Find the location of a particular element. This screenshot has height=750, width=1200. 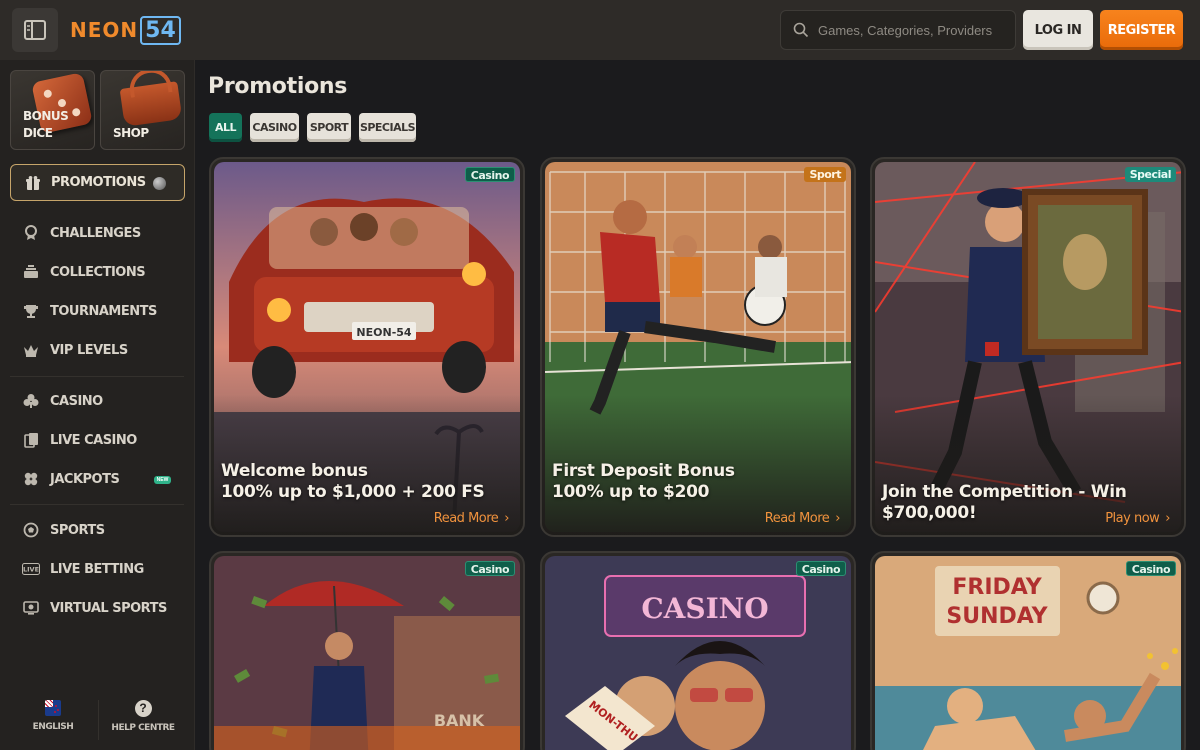

promo-card-casino-2: CASINO MON-THU Casino is located at coordinates (698, 650).